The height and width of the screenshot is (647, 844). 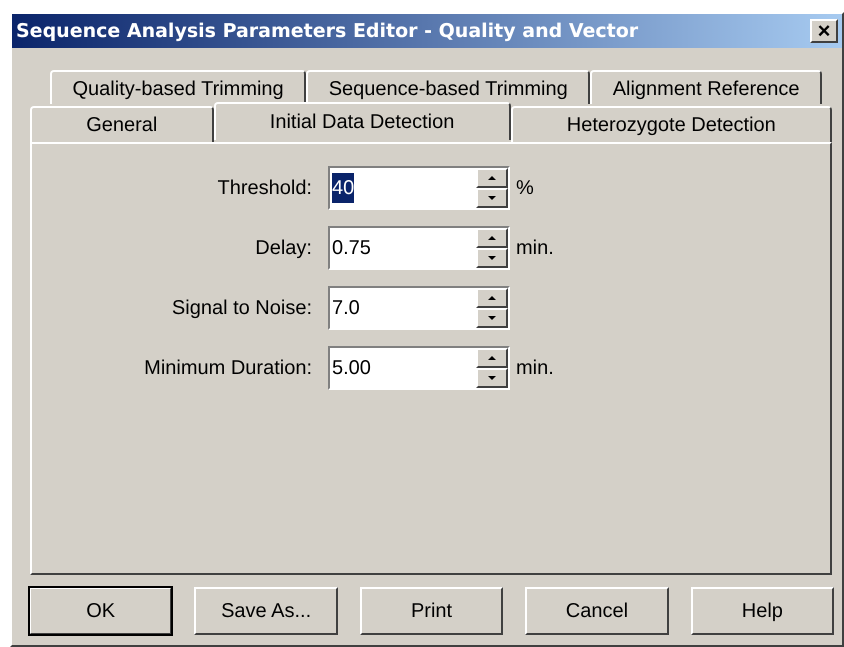 I want to click on close-button: ×, so click(x=824, y=31).